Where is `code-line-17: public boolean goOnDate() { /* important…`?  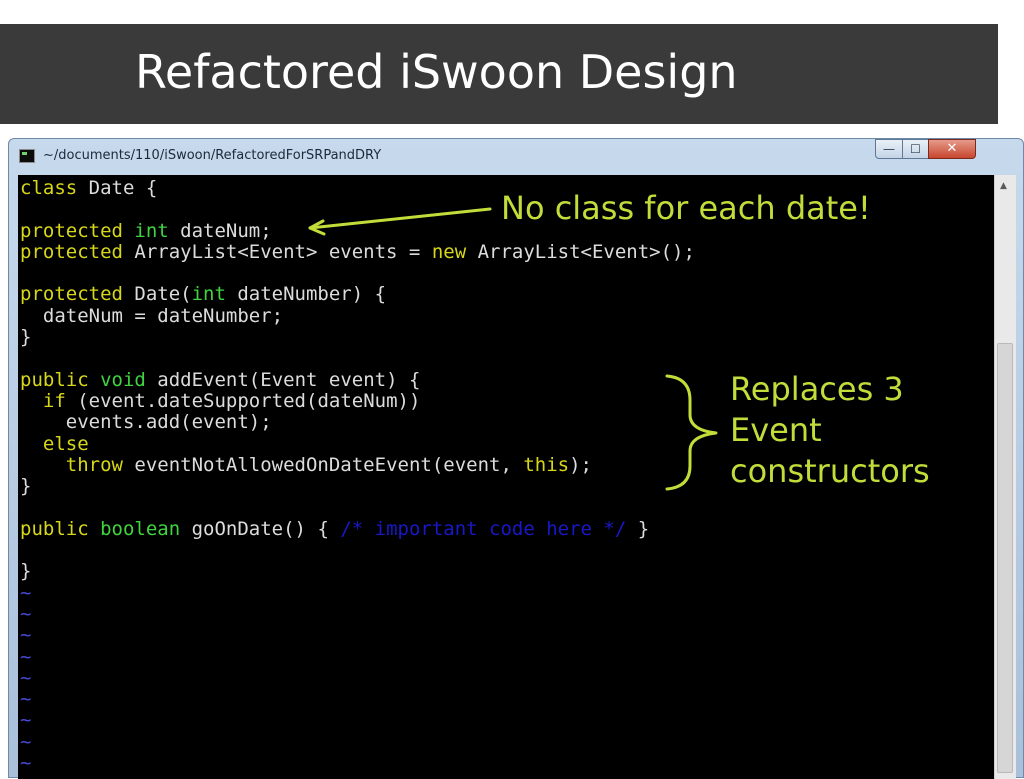 code-line-17: public boolean goOnDate() { /* important… is located at coordinates (335, 528).